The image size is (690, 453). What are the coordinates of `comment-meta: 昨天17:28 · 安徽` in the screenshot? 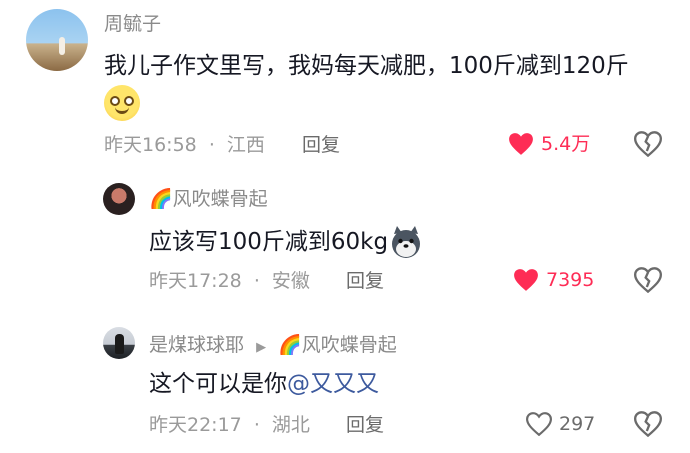 It's located at (229, 281).